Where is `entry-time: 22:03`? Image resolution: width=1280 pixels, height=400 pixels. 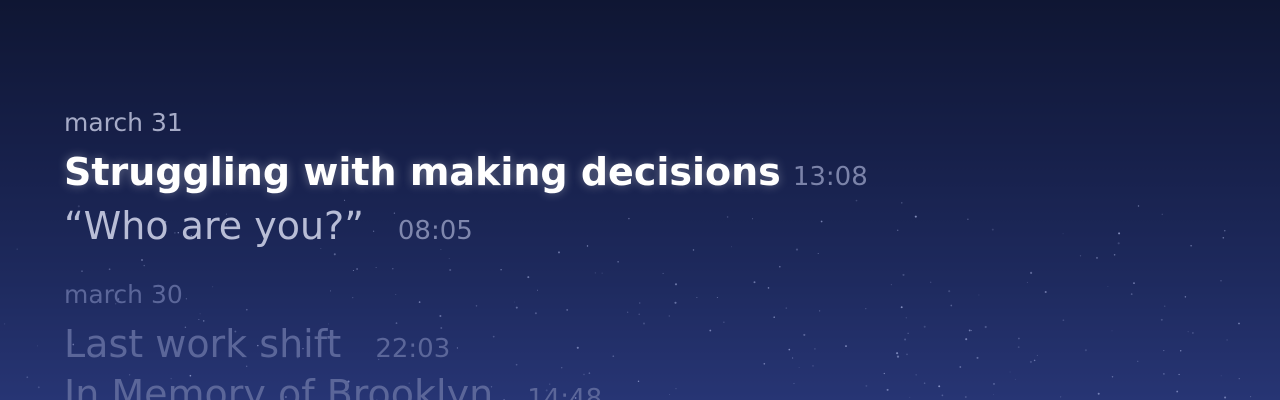 entry-time: 22:03 is located at coordinates (413, 349).